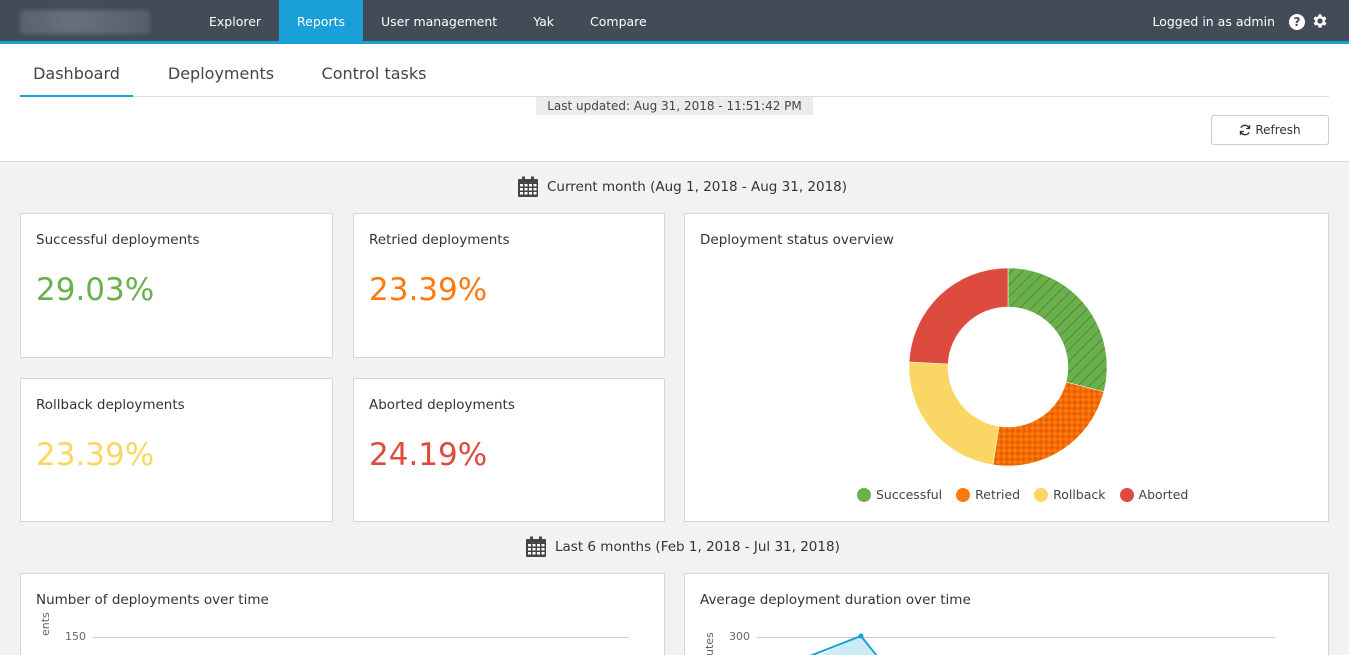  I want to click on nav-item-explorer: Explorer, so click(235, 20).